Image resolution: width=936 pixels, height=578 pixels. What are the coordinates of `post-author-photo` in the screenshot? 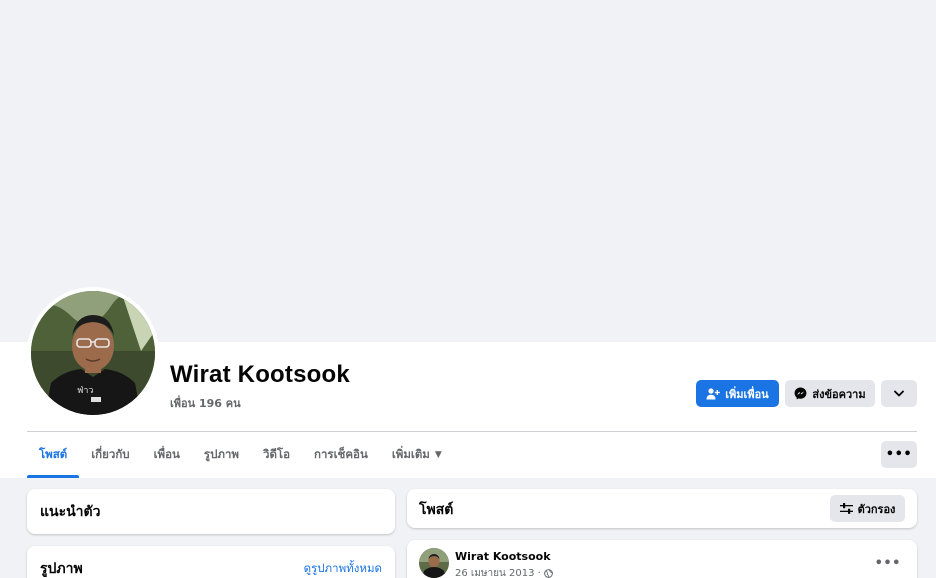 It's located at (434, 563).